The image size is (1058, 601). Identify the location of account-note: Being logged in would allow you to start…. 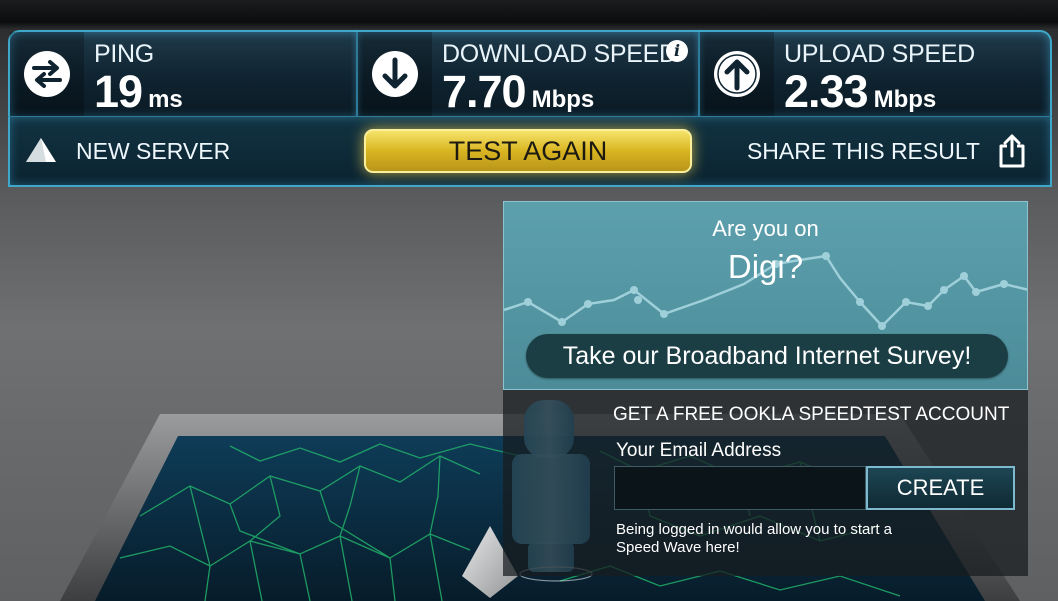
(754, 538).